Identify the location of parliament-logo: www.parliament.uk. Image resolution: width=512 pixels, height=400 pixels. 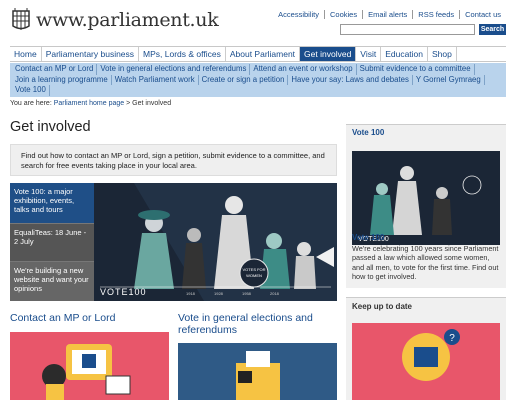
(114, 20).